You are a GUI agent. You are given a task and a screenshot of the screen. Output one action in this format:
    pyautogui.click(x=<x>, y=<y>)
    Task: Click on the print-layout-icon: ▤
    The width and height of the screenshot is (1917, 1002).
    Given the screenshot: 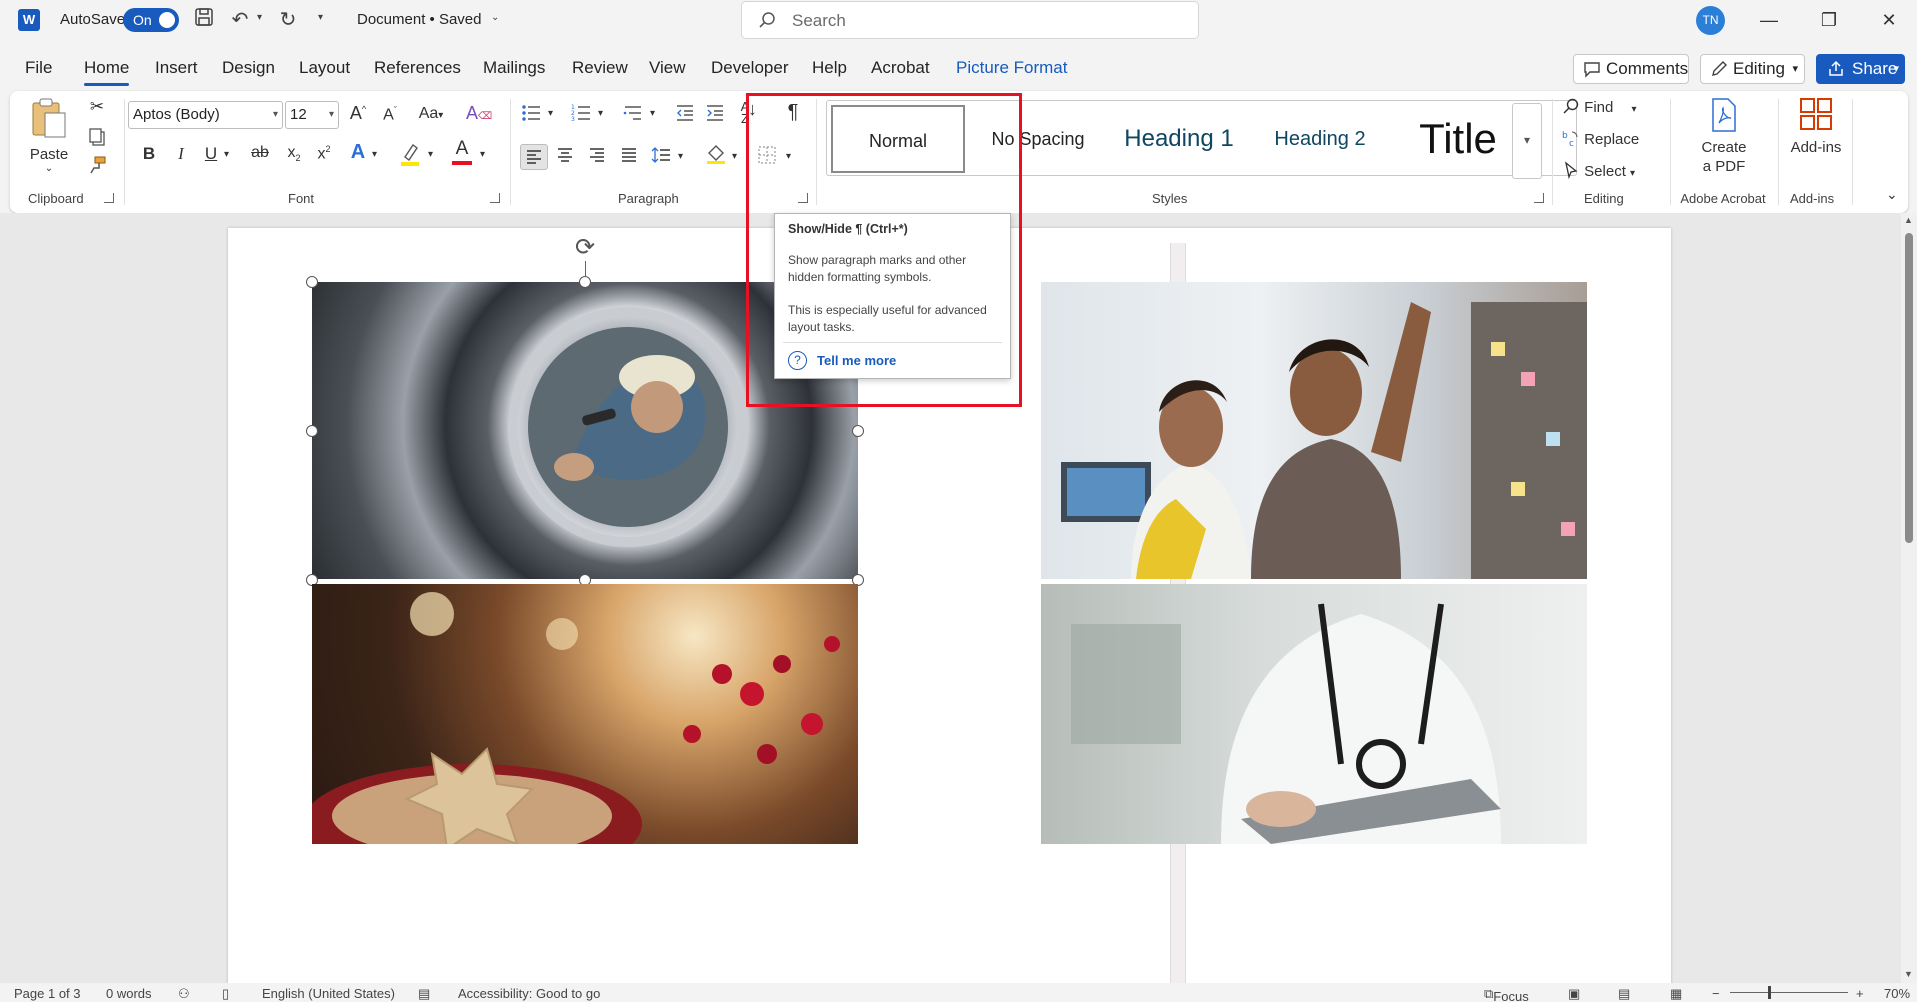 What is the action you would take?
    pyautogui.click(x=1624, y=994)
    